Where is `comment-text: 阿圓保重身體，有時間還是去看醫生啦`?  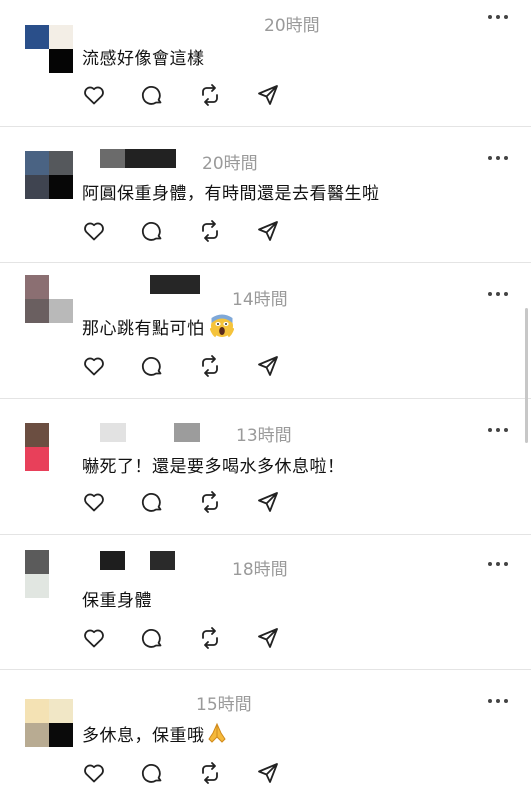 comment-text: 阿圓保重身體，有時間還是去看醫生啦 is located at coordinates (231, 194).